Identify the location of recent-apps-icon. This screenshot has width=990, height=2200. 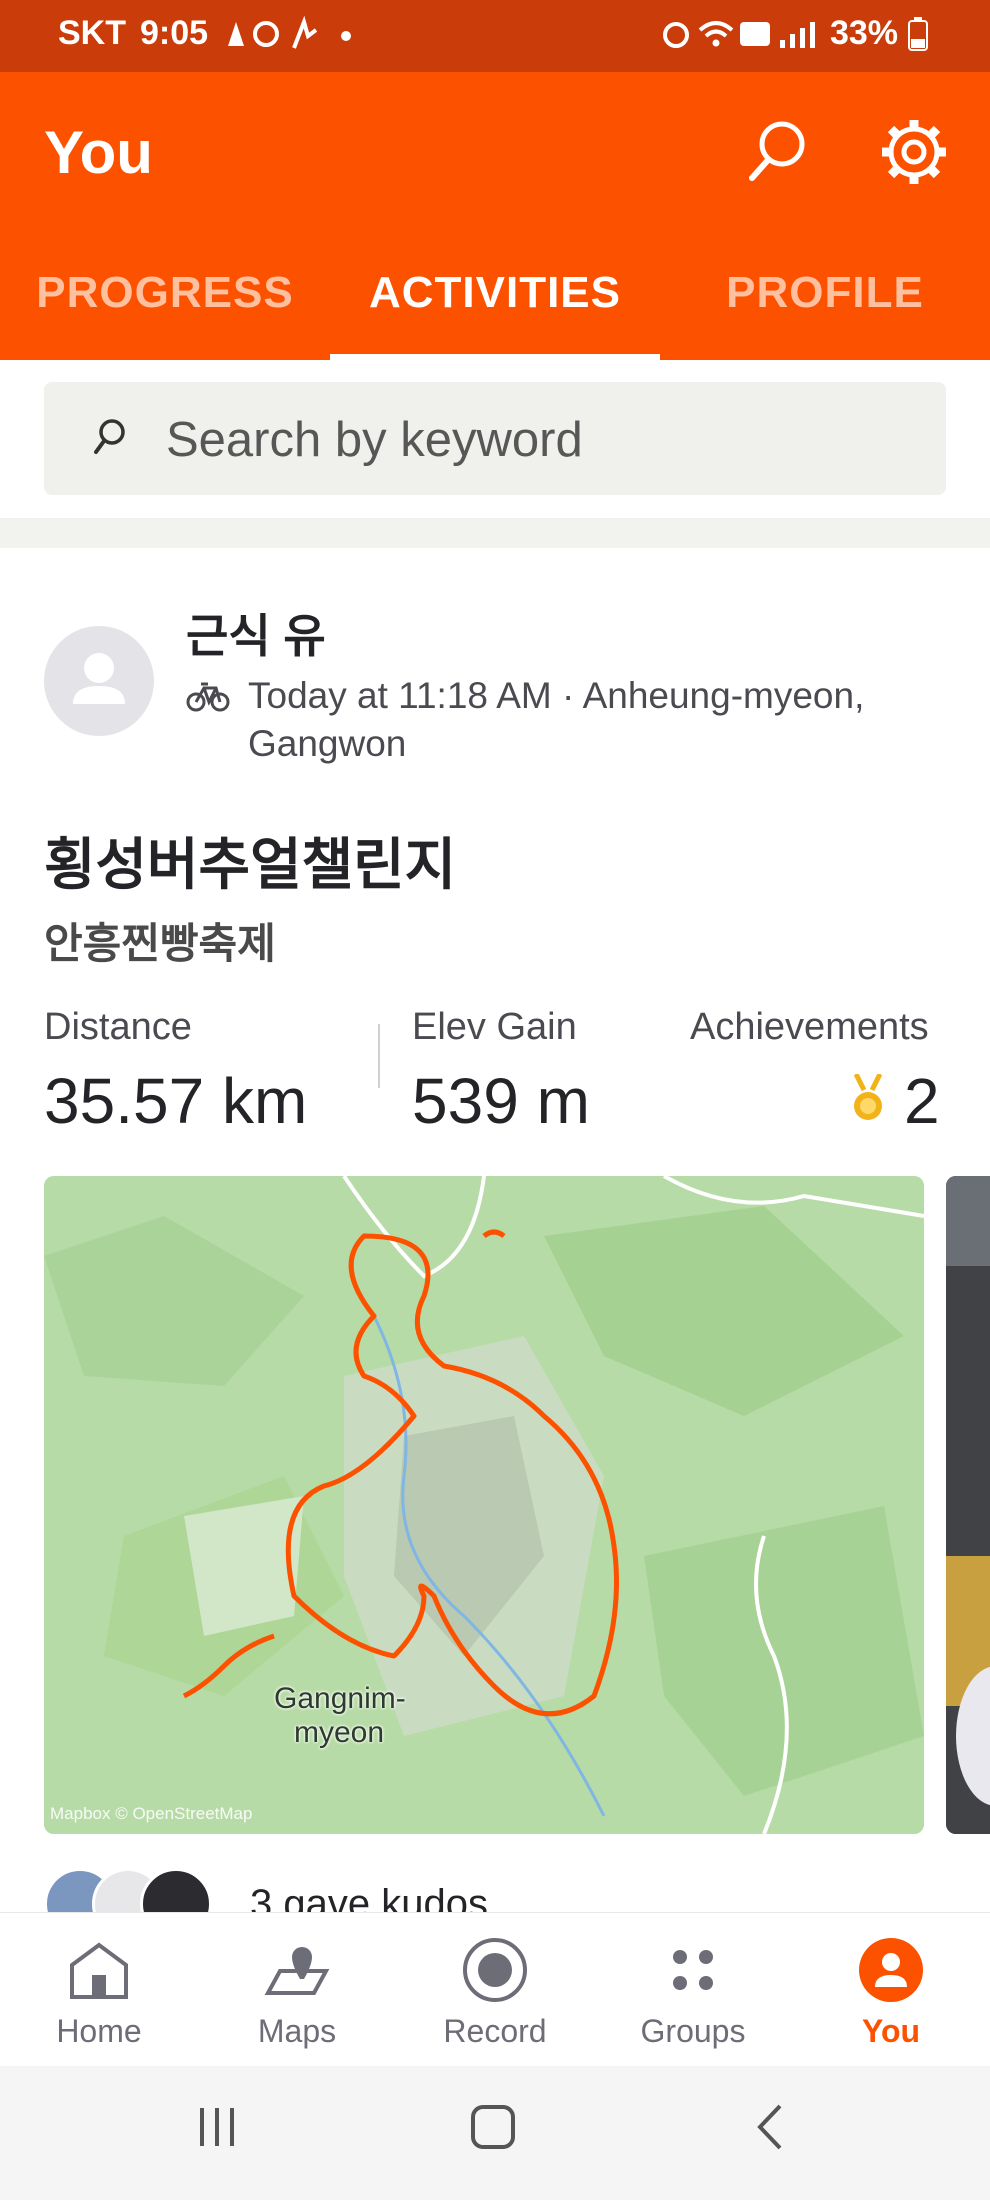
(217, 2127).